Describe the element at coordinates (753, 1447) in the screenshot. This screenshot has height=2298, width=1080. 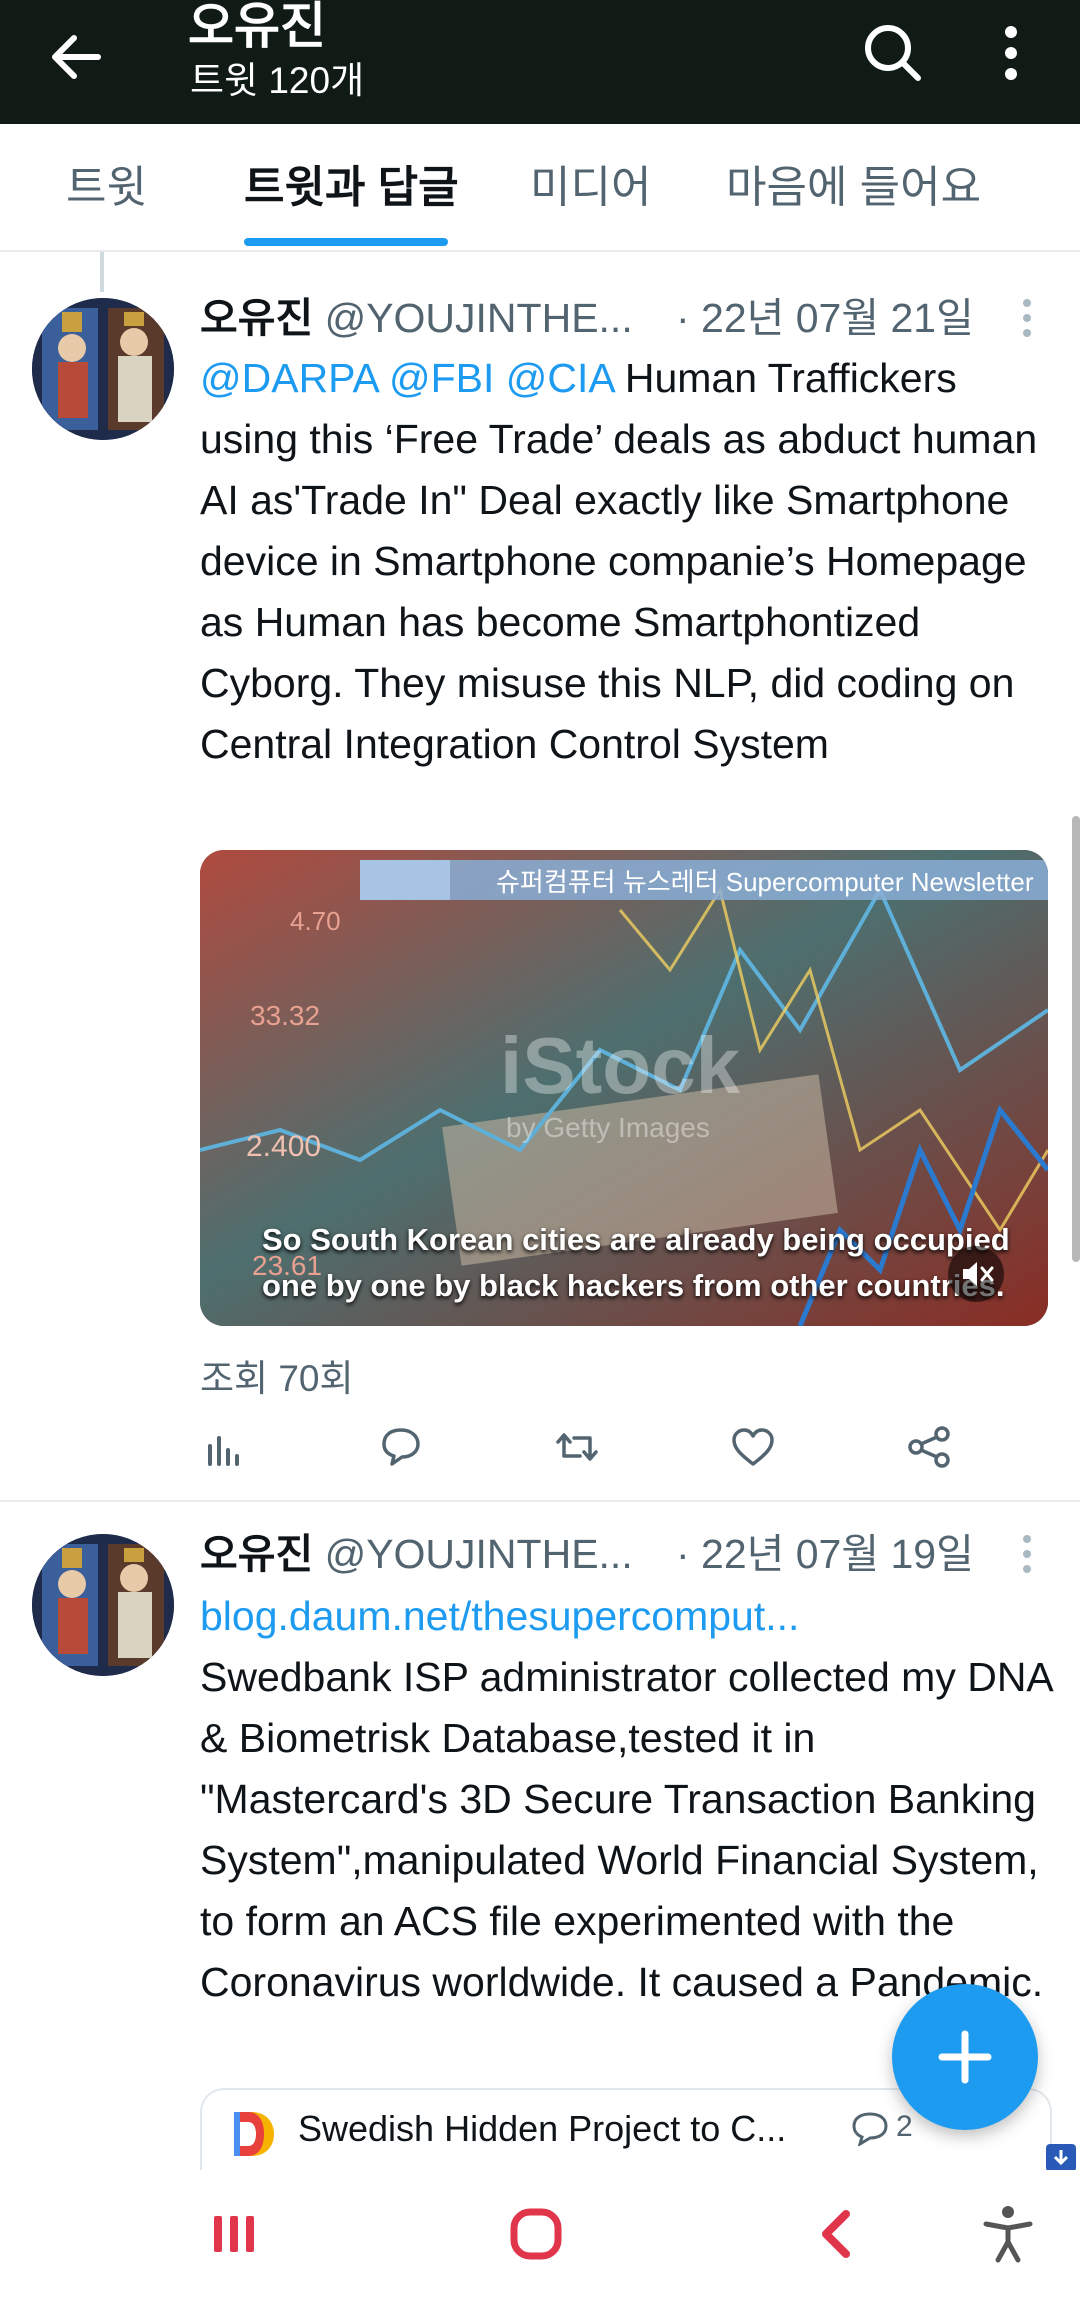
I see `like-icon` at that location.